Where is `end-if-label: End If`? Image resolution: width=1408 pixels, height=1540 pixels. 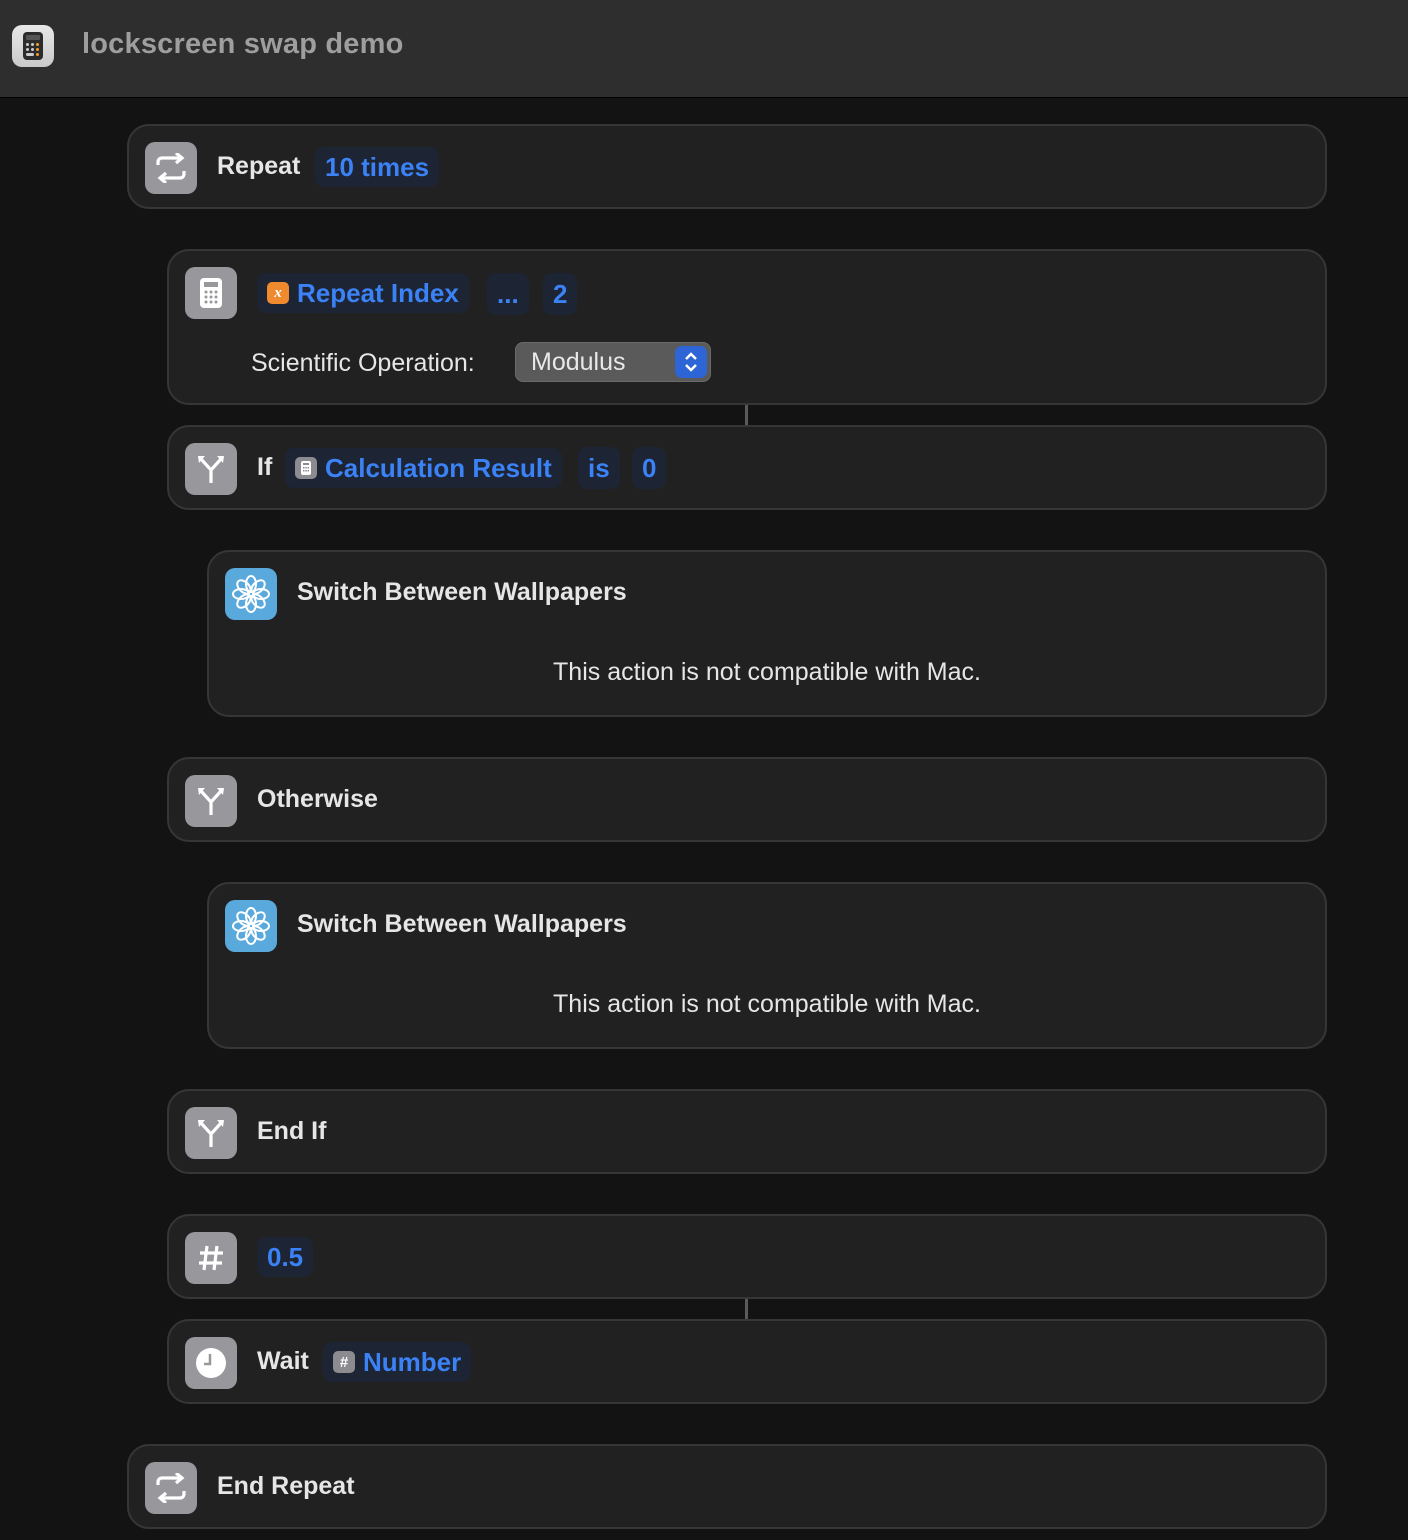 end-if-label: End If is located at coordinates (292, 1131).